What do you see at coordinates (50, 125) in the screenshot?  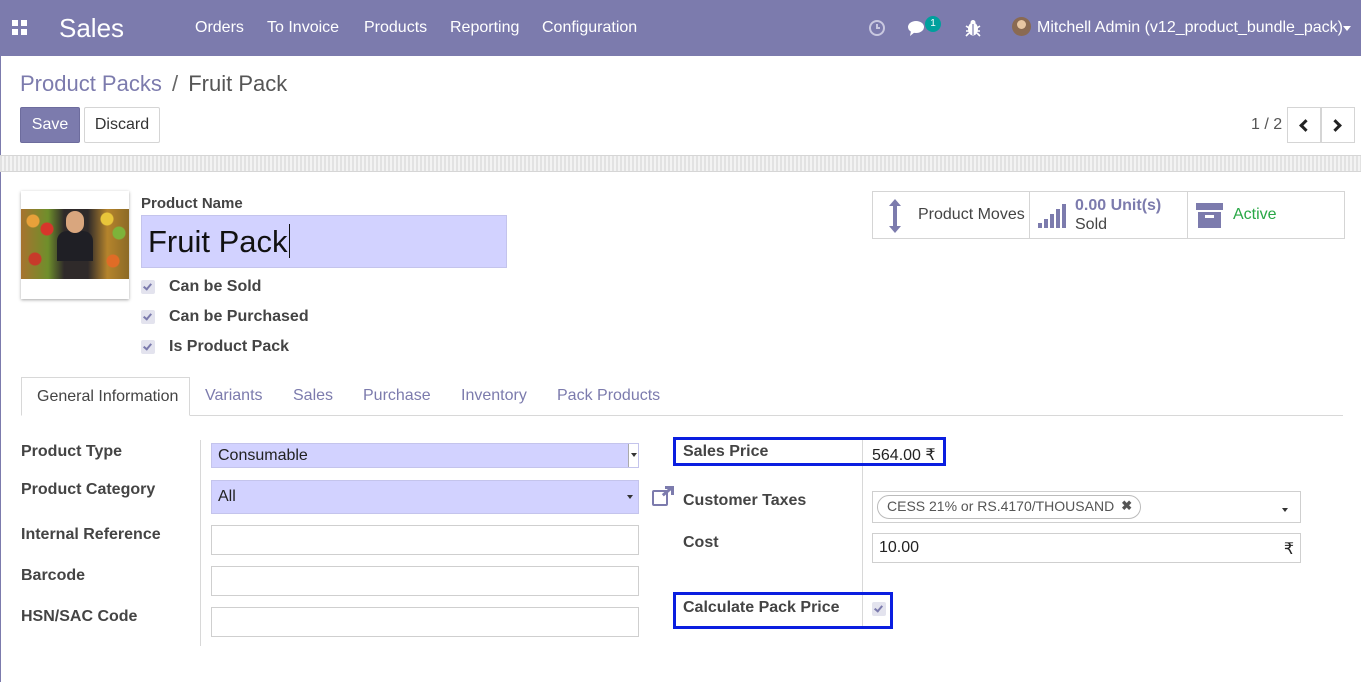 I see `save-button: Save` at bounding box center [50, 125].